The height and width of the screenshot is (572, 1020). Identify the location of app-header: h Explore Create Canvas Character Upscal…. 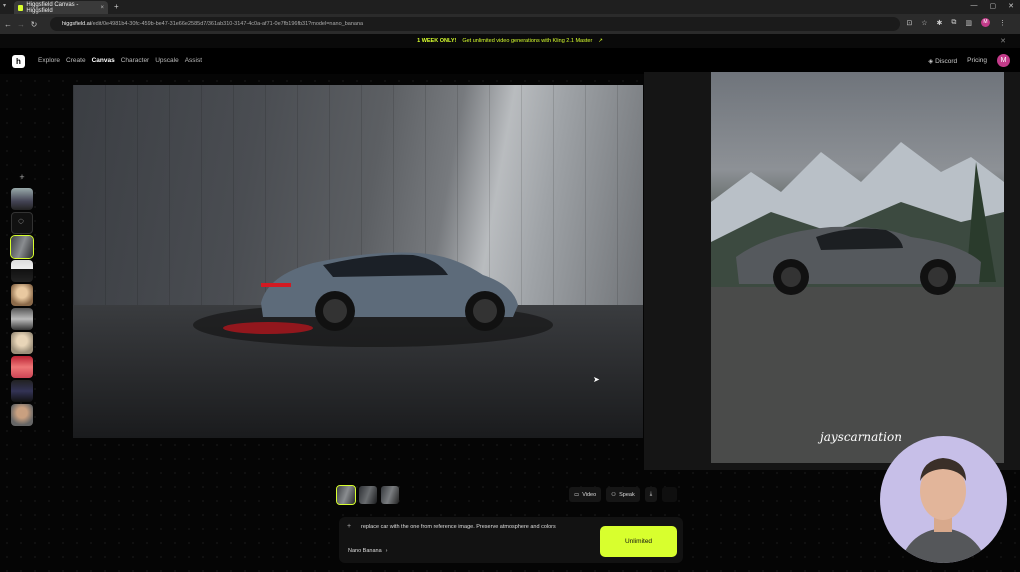
(510, 61).